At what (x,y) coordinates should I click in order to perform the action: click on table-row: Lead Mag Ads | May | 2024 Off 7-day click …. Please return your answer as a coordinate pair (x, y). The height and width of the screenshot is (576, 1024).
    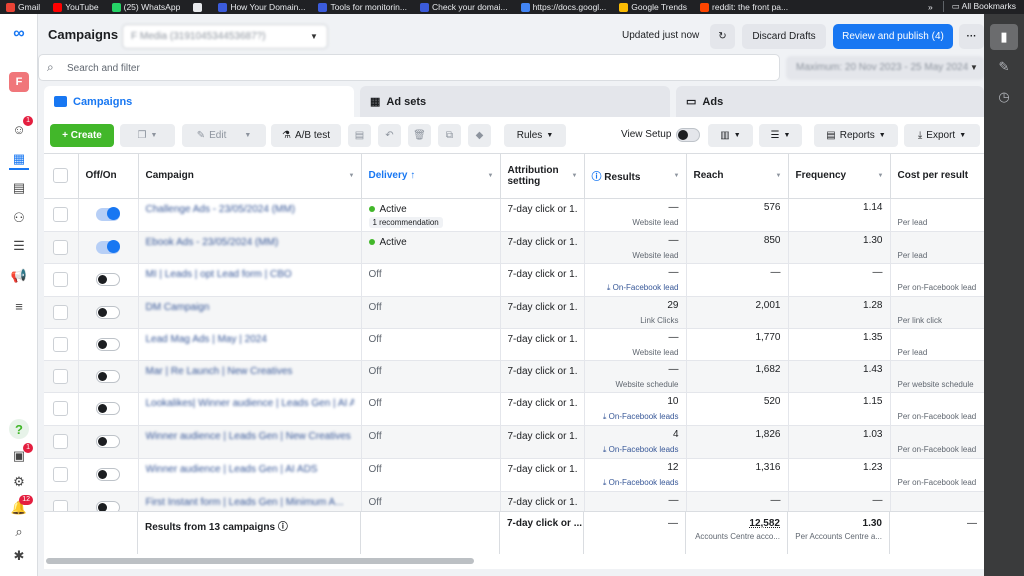
    Looking at the image, I should click on (514, 344).